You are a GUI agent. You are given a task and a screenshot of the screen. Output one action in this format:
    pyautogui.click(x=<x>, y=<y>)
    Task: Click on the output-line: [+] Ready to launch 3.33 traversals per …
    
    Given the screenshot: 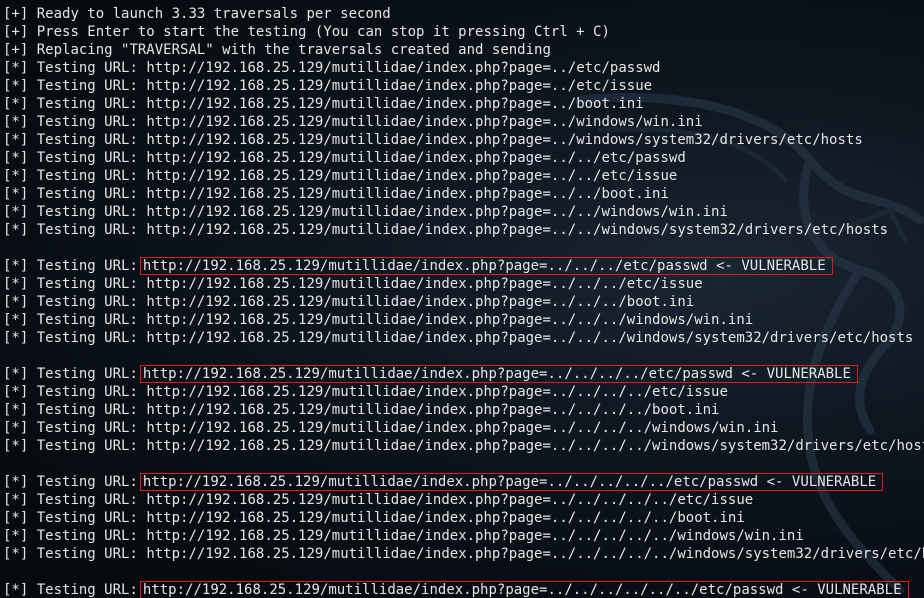 What is the action you would take?
    pyautogui.click(x=463, y=14)
    